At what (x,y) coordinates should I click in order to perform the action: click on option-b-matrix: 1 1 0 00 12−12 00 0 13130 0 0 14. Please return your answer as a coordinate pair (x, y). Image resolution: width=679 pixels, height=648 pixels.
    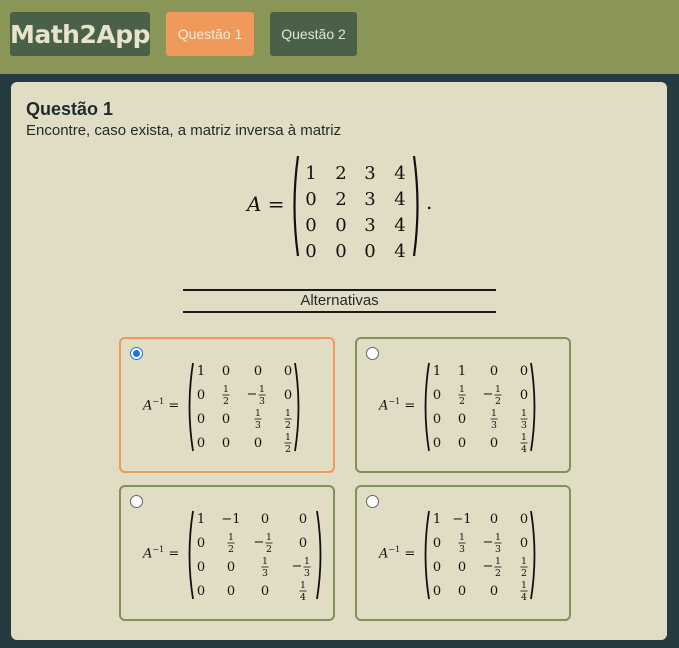
    Looking at the image, I should click on (480, 407).